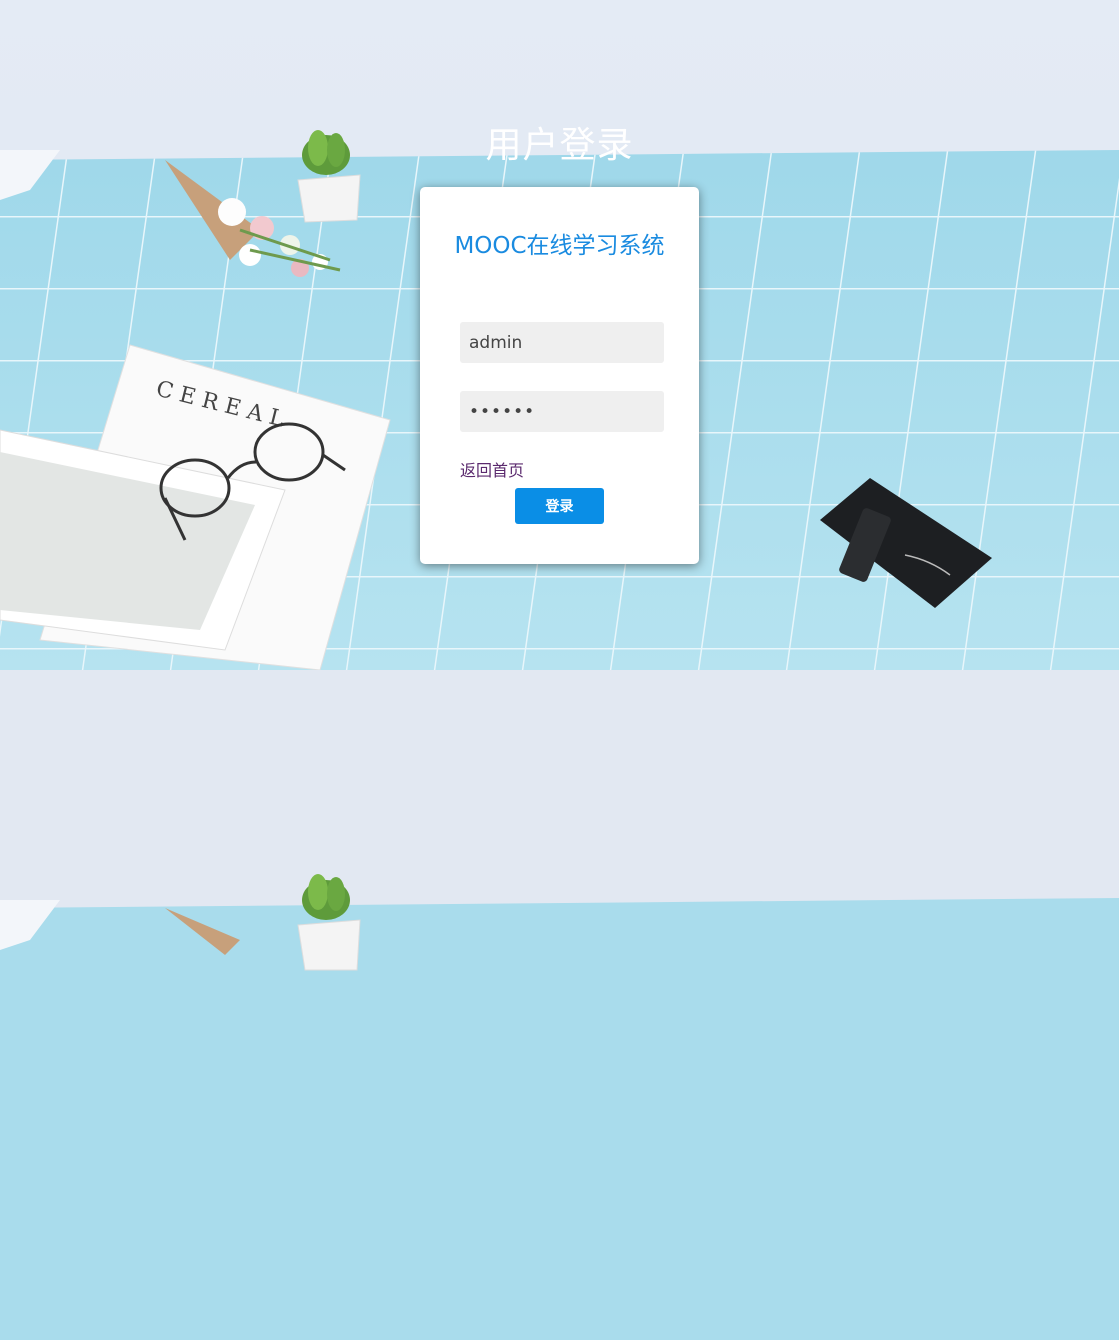 The width and height of the screenshot is (1119, 1340). I want to click on login-card: MOOC在线学习系统 返回首页 登录, so click(559, 375).